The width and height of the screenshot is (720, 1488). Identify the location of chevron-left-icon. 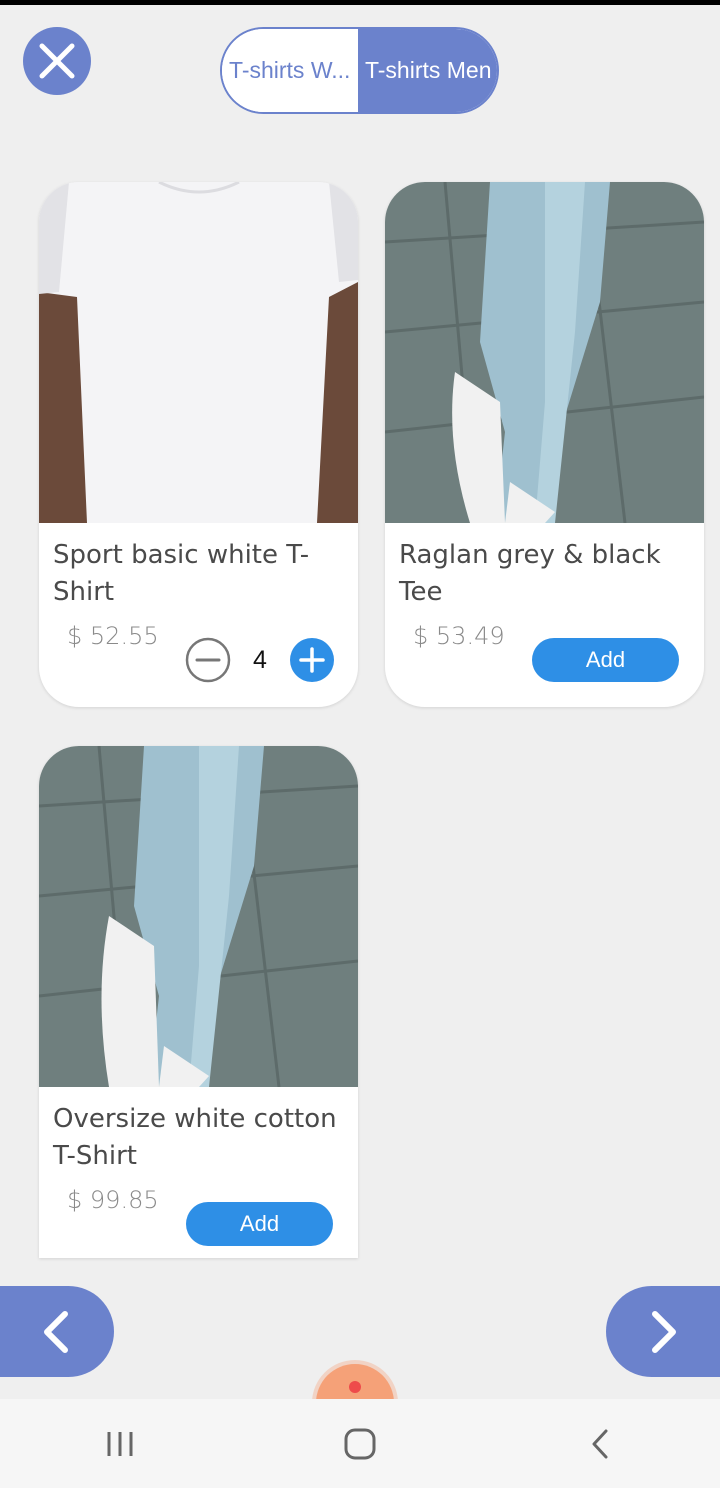
(56, 1331).